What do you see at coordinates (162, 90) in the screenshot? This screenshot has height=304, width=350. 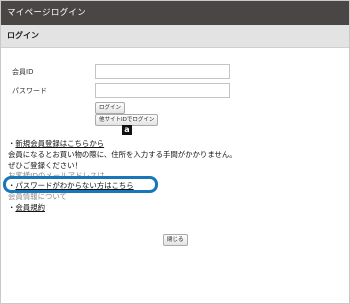 I see `password-input` at bounding box center [162, 90].